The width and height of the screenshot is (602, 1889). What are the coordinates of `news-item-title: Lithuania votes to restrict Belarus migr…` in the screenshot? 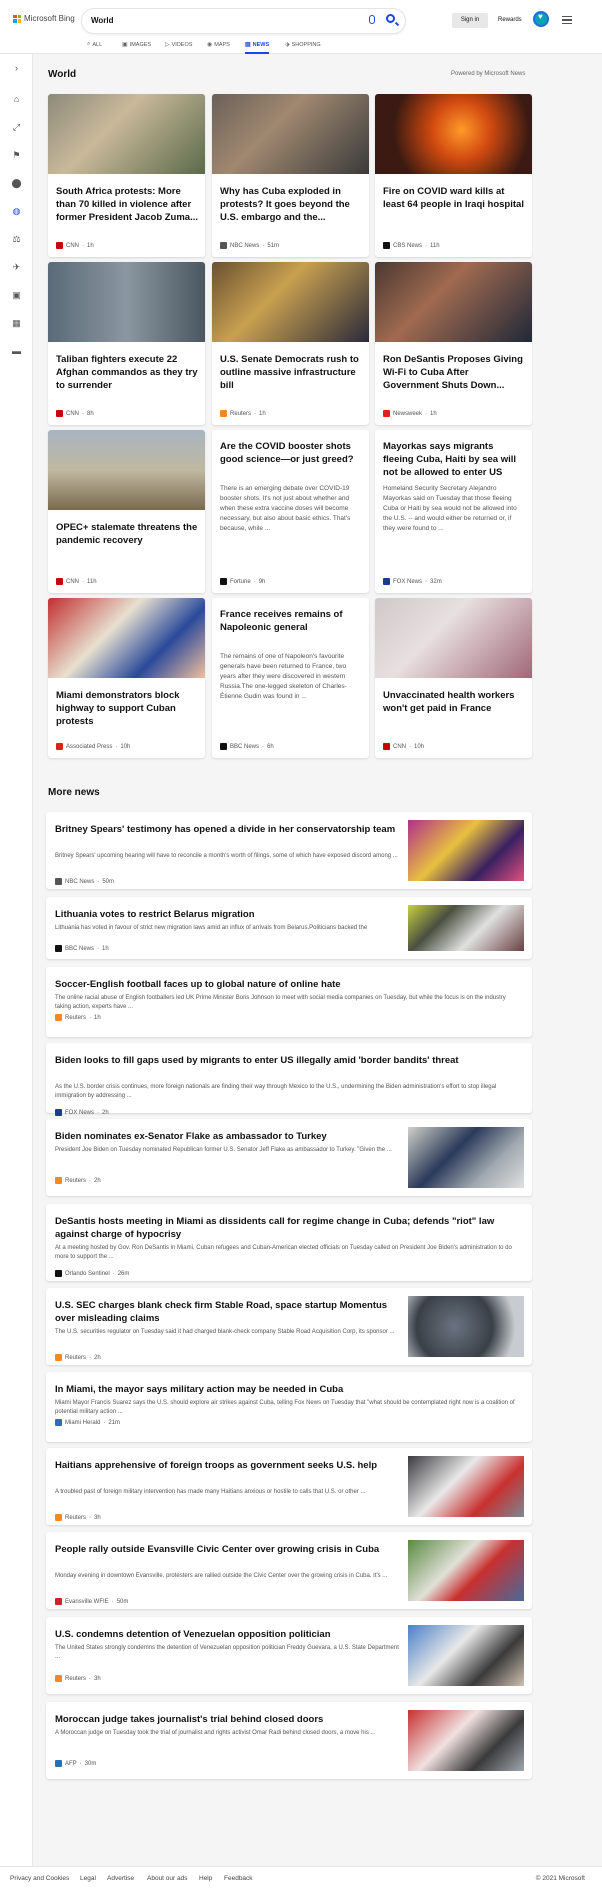 It's located at (227, 914).